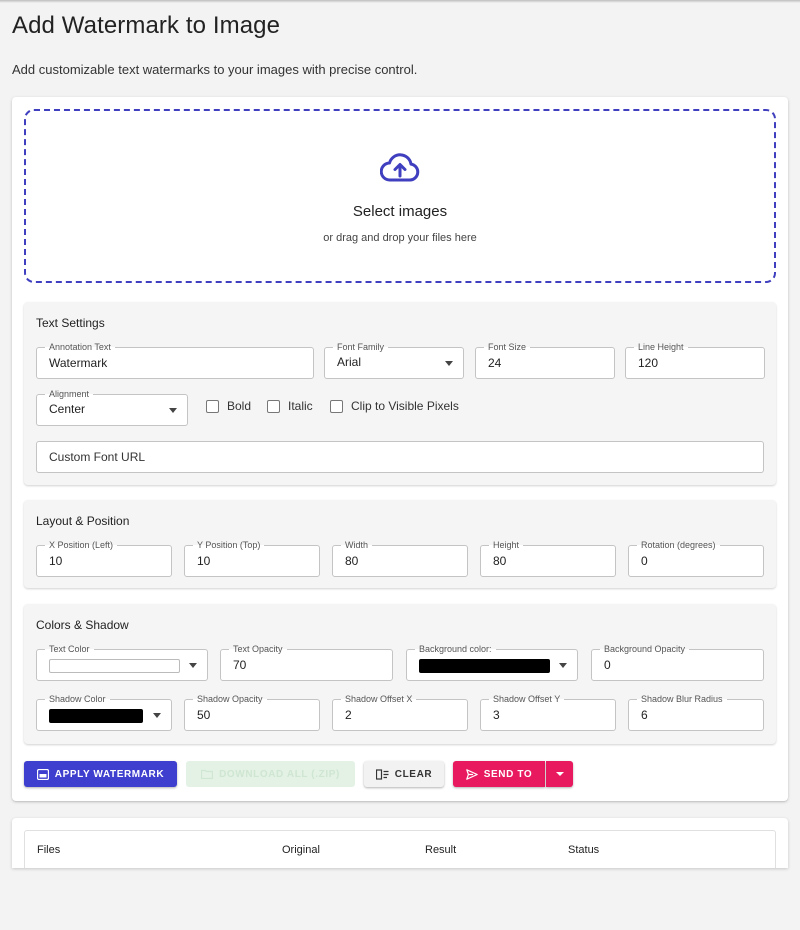 Image resolution: width=800 pixels, height=930 pixels. I want to click on download-all-zip-button: Download All (.zip), so click(270, 774).